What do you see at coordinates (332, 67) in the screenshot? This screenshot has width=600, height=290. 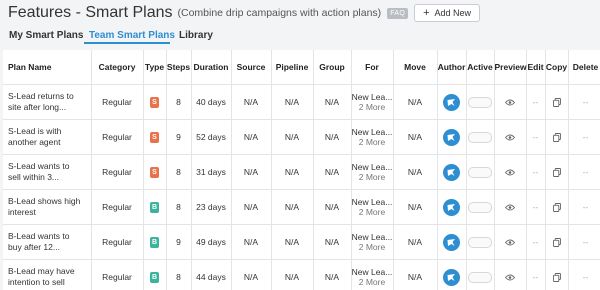 I see `col-header-group: Group` at bounding box center [332, 67].